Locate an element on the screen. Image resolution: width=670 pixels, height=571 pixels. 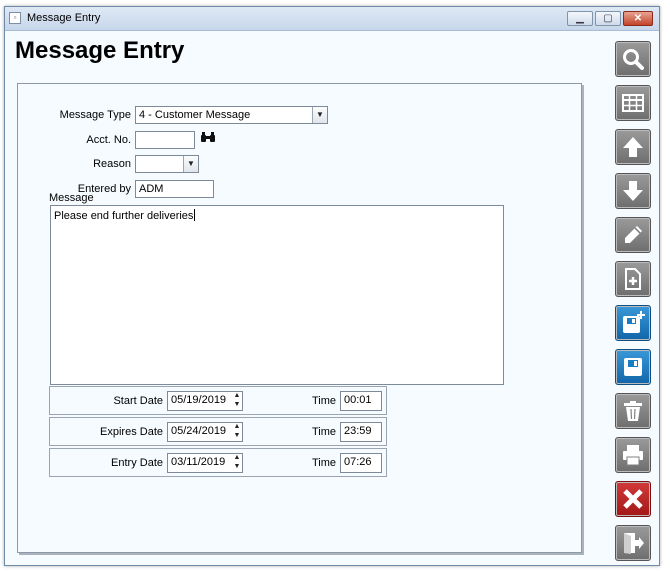
window-close-button: ✕ is located at coordinates (638, 18).